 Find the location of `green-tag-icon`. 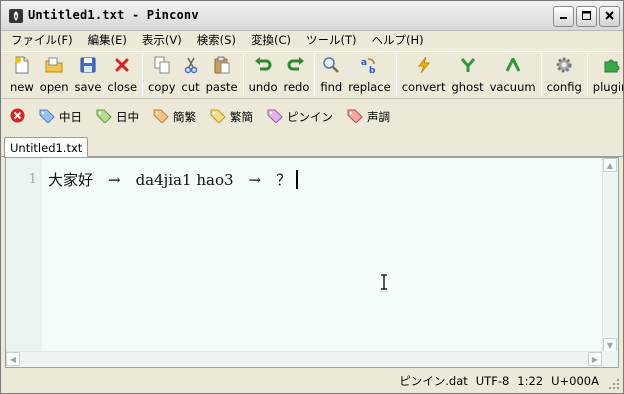

green-tag-icon is located at coordinates (104, 117).